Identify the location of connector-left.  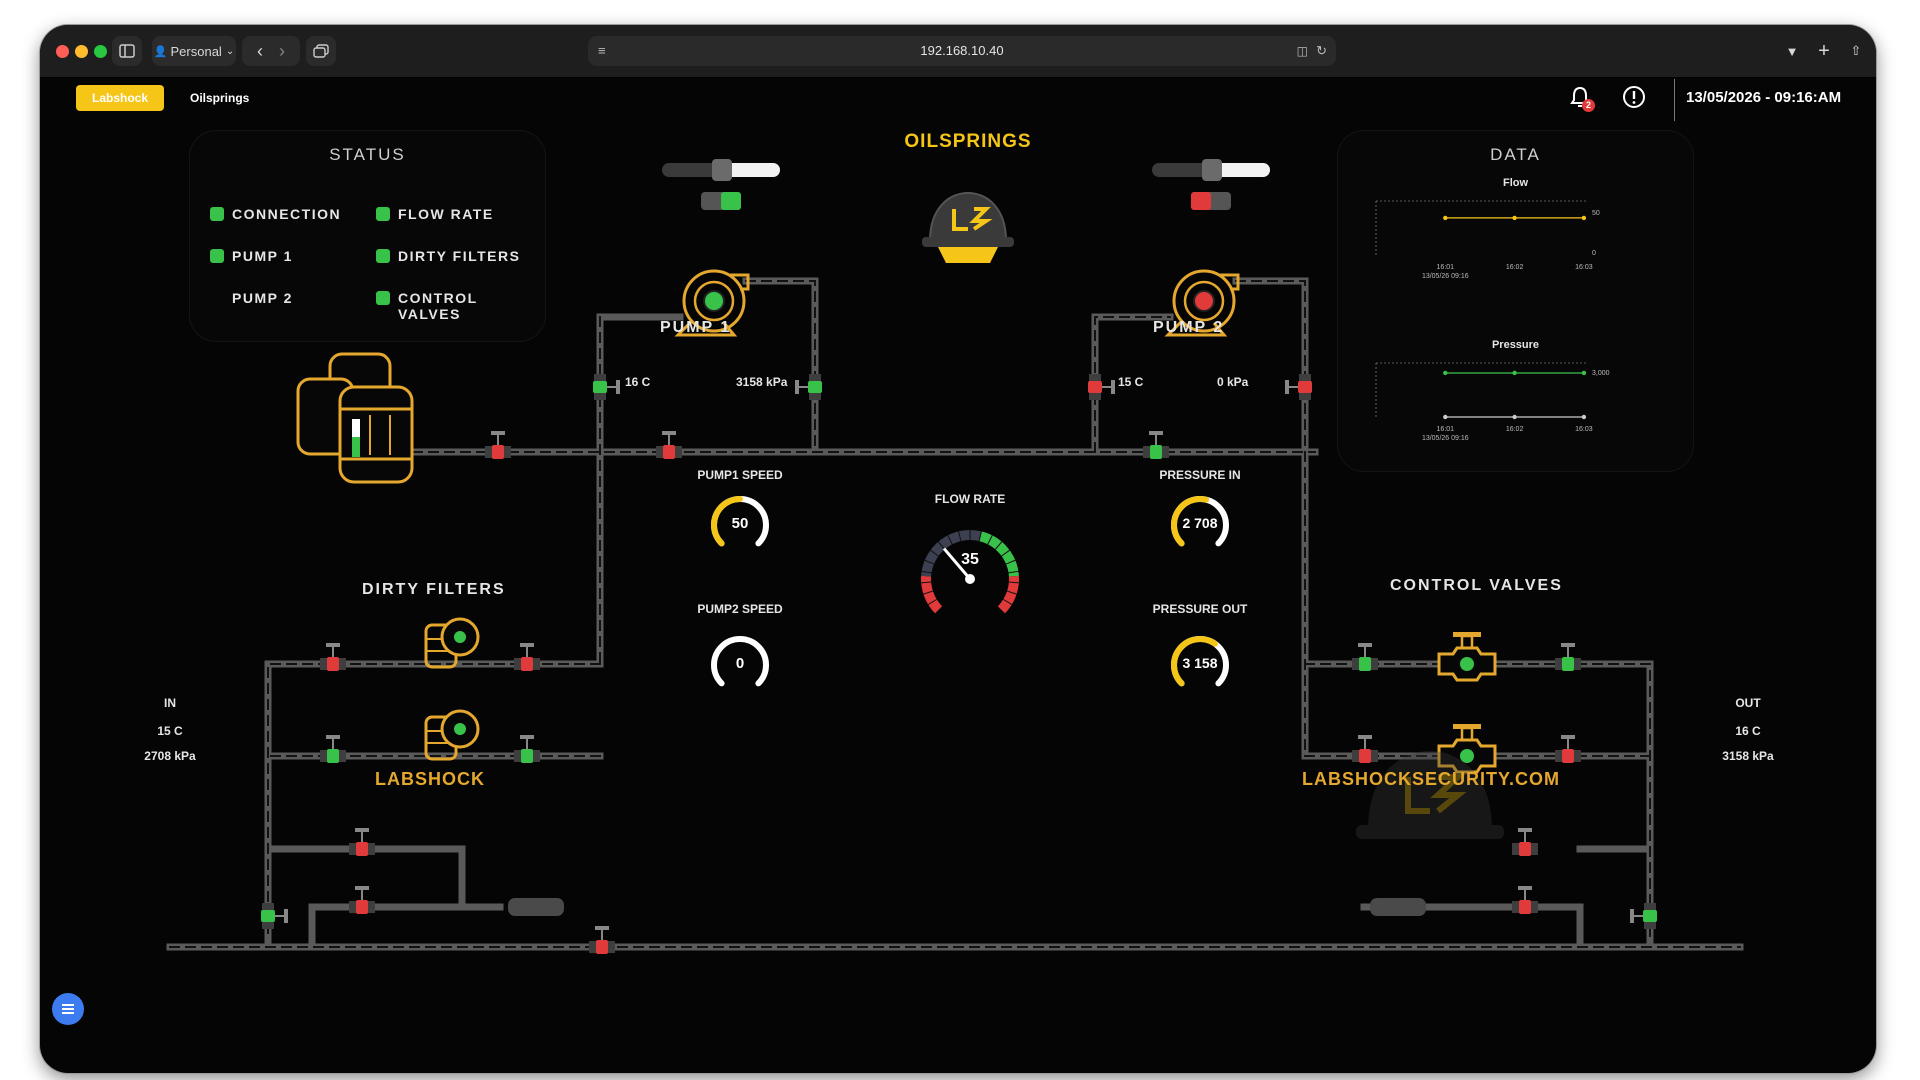
(536, 907).